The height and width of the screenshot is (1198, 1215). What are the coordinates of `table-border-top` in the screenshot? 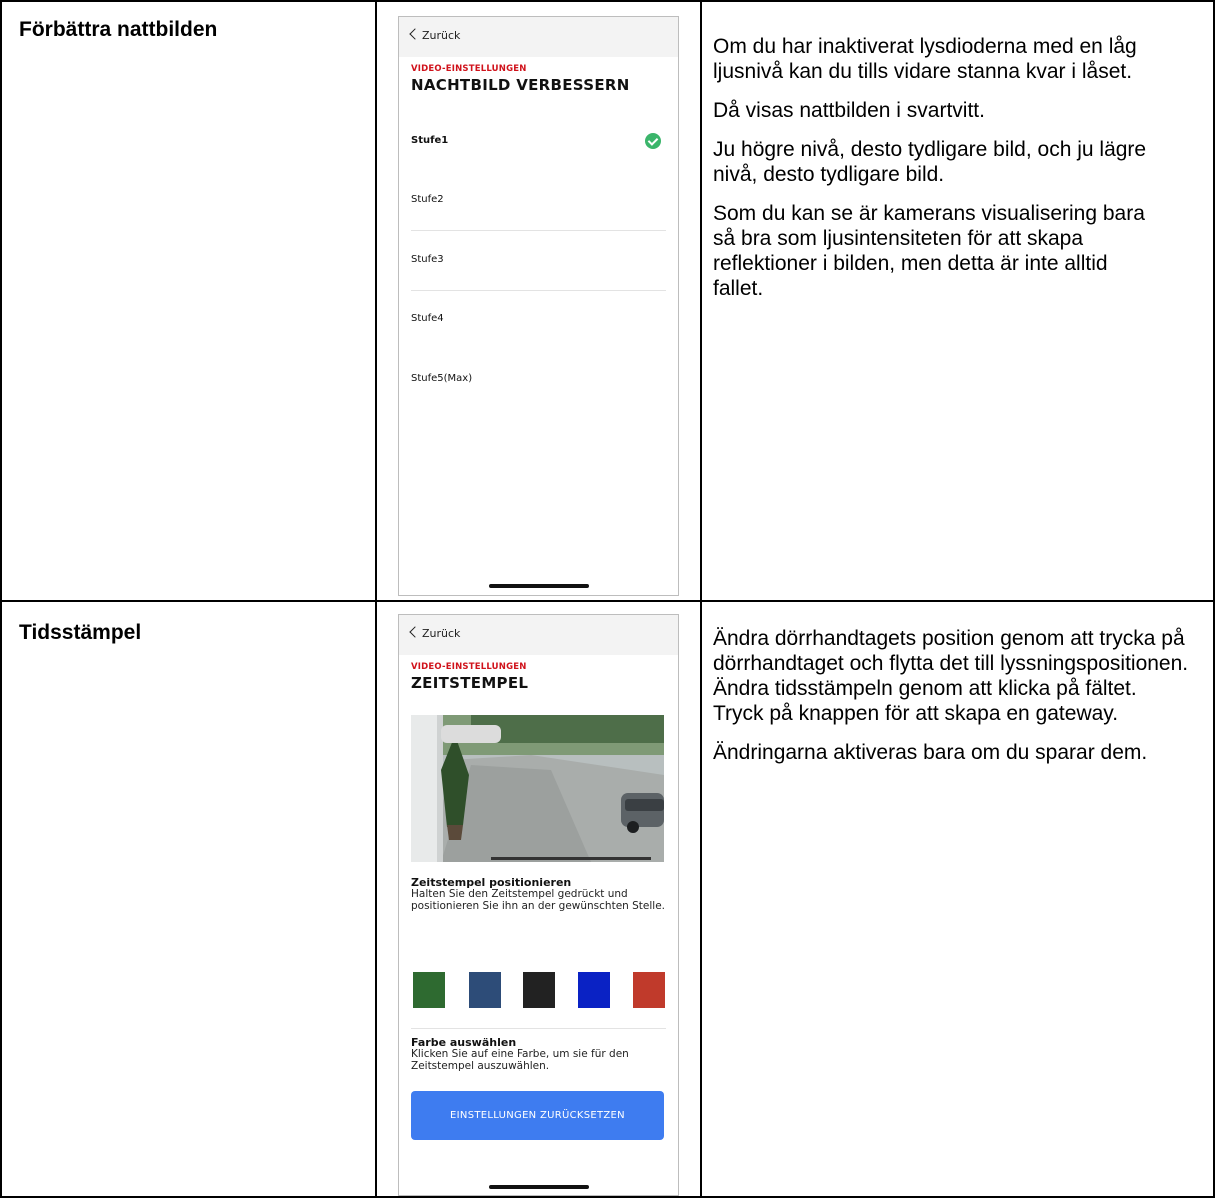 It's located at (607, 1).